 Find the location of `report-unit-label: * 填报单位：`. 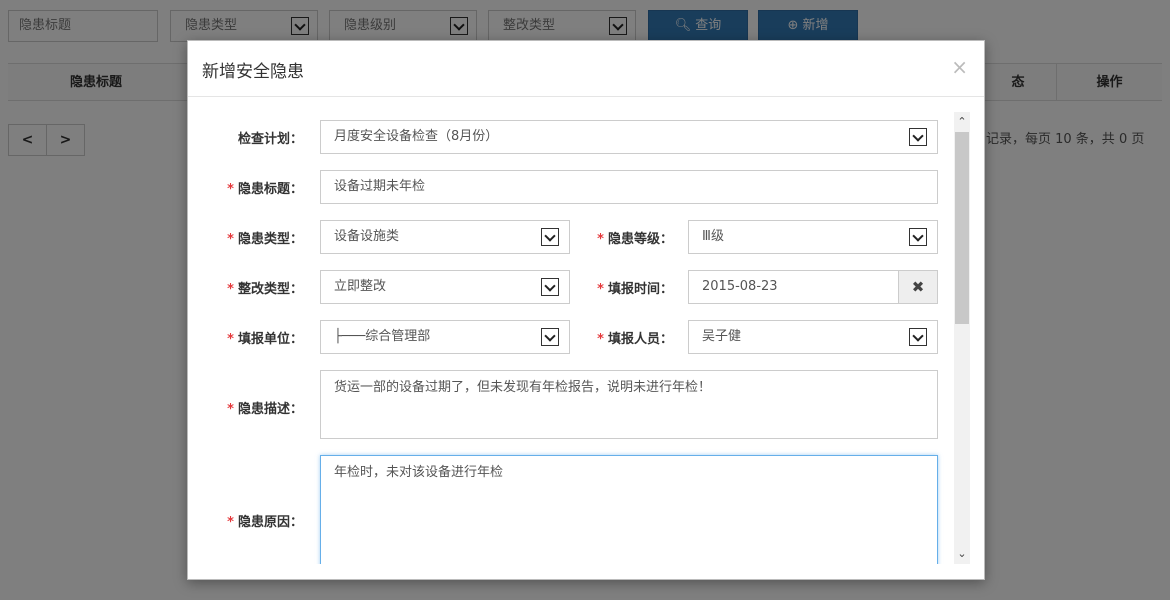

report-unit-label: * 填报单位： is located at coordinates (255, 337).